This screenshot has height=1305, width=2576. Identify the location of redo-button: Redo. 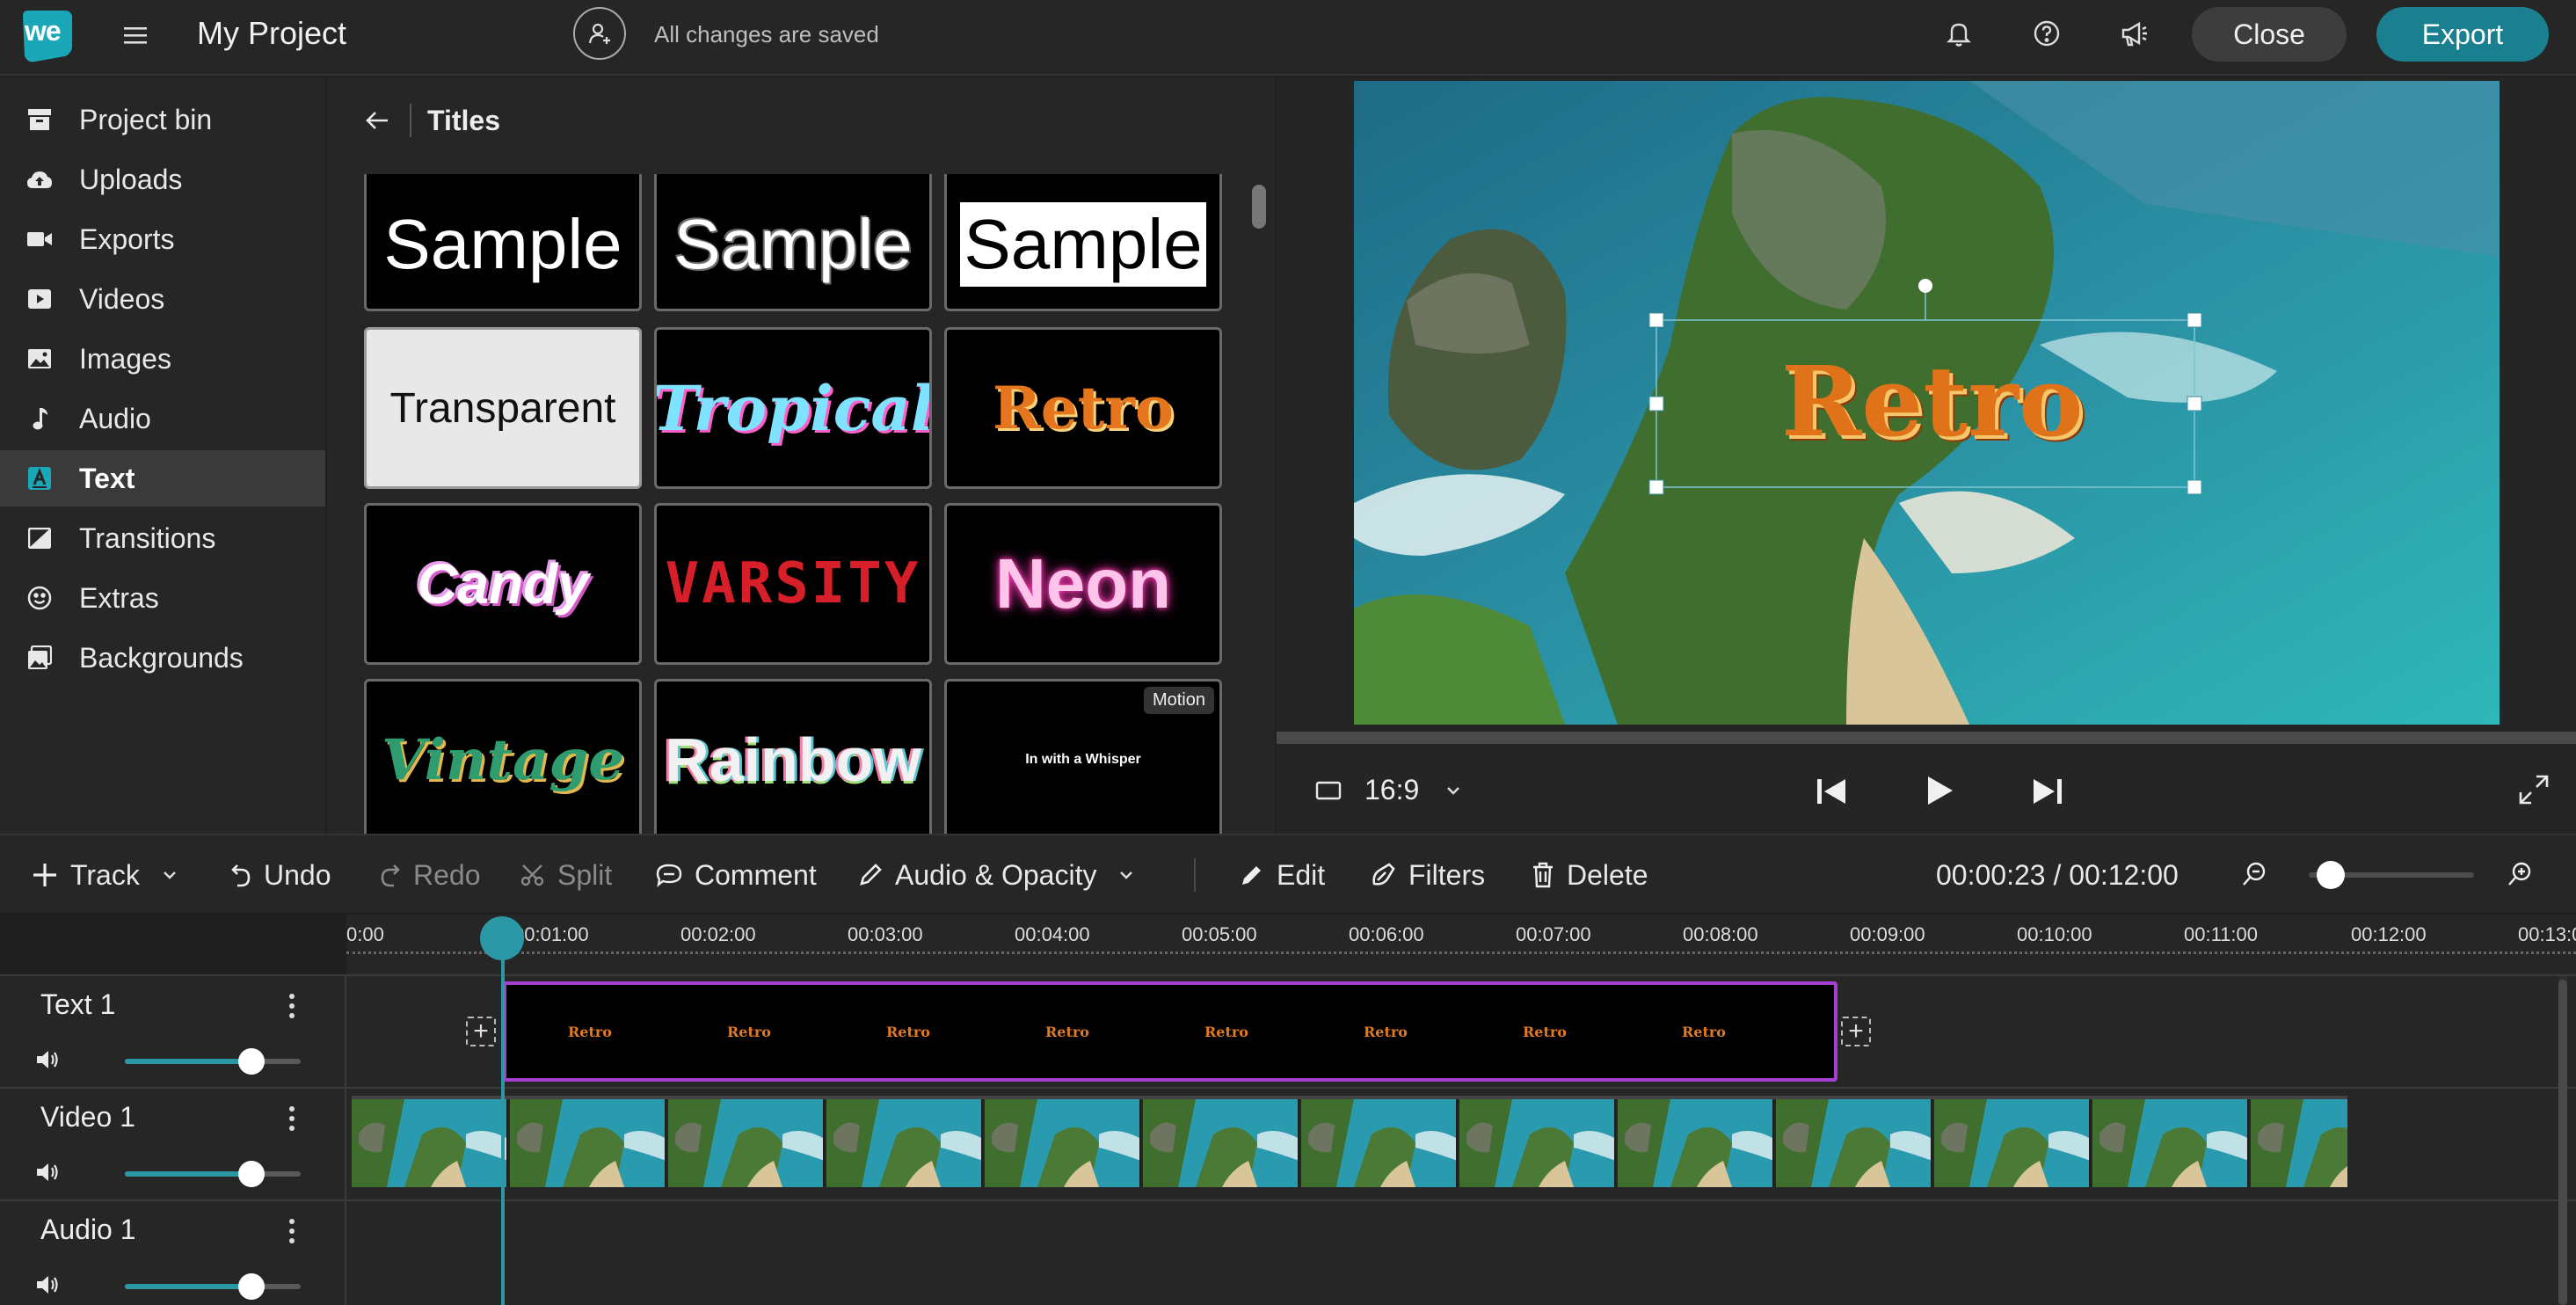
(430, 875).